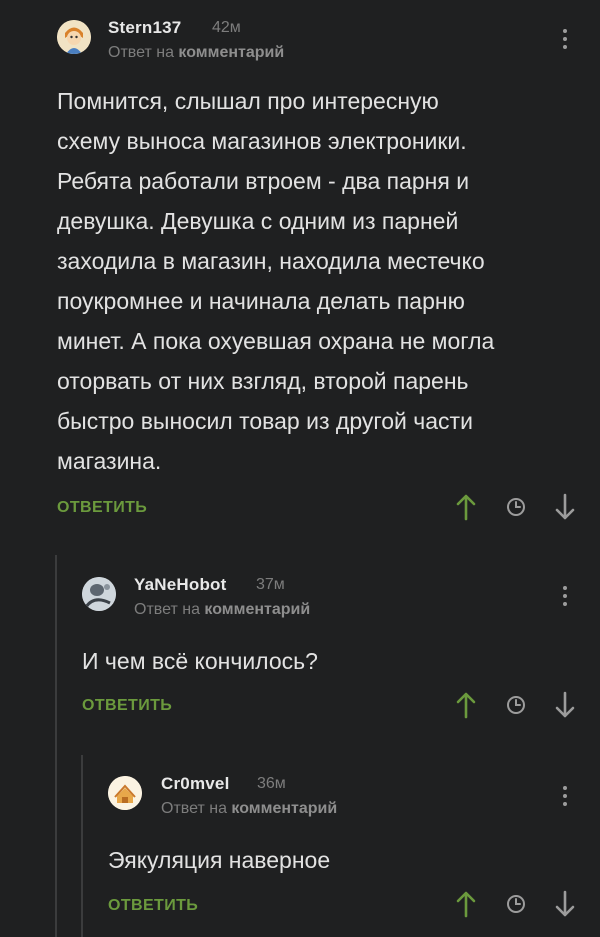 Image resolution: width=600 pixels, height=937 pixels. What do you see at coordinates (270, 584) in the screenshot?
I see `comment-time: 37м` at bounding box center [270, 584].